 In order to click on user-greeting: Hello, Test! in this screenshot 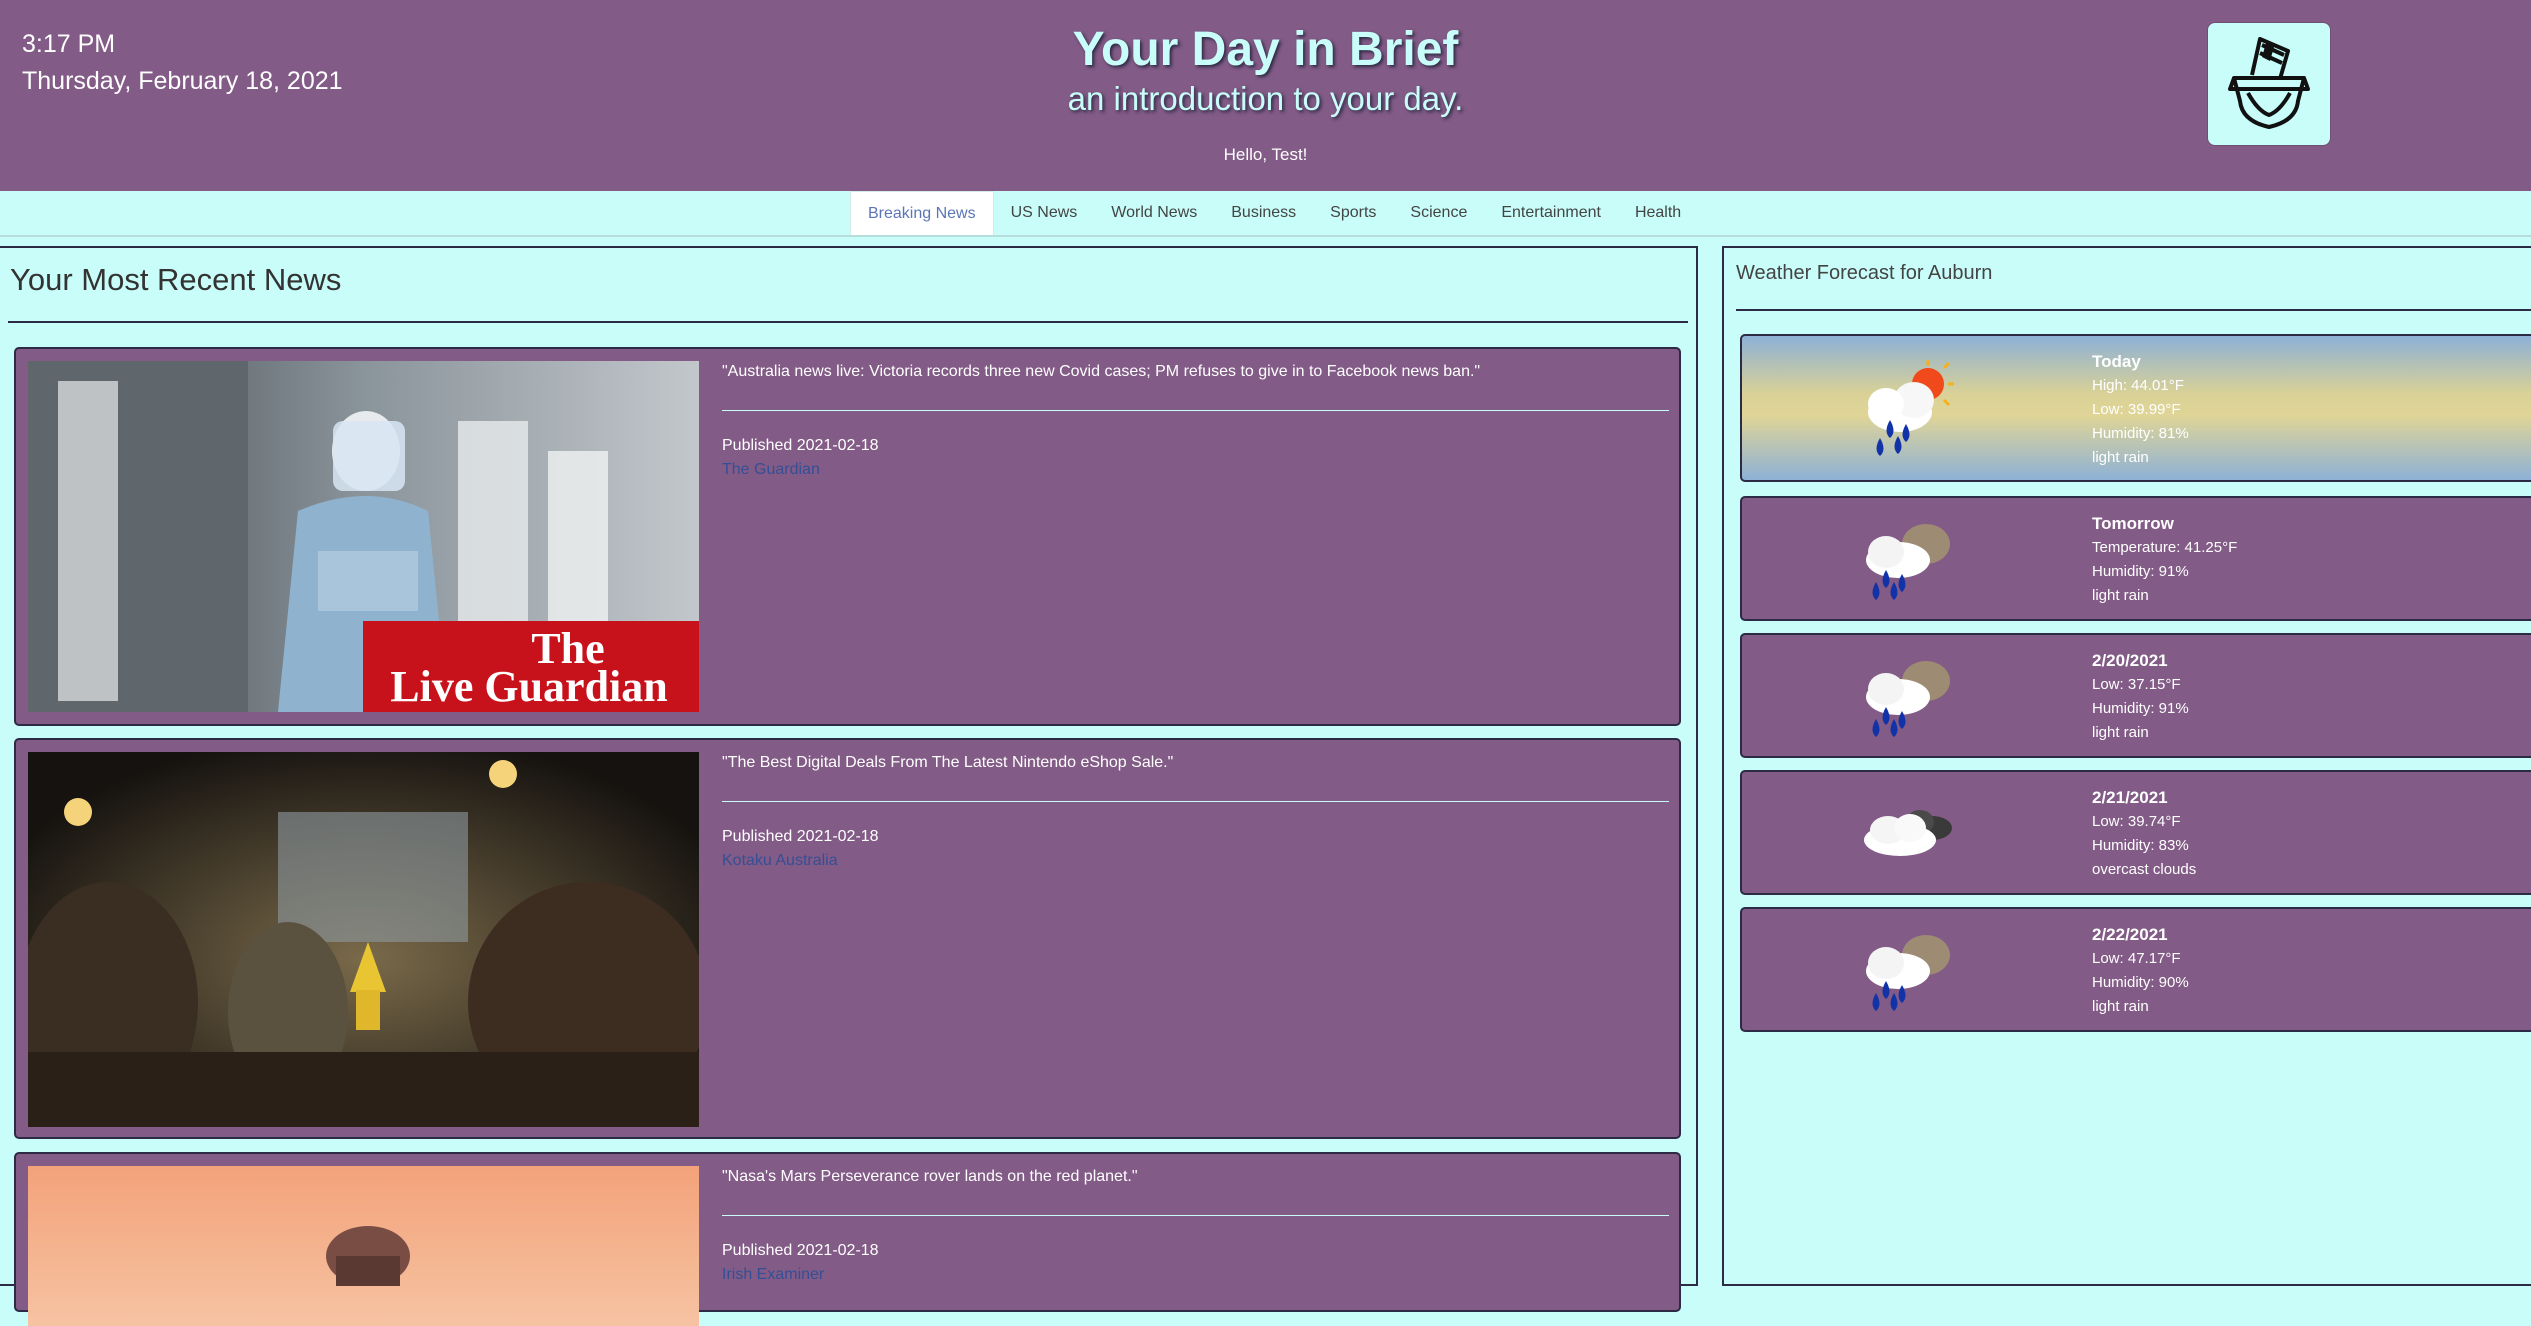, I will do `click(1265, 154)`.